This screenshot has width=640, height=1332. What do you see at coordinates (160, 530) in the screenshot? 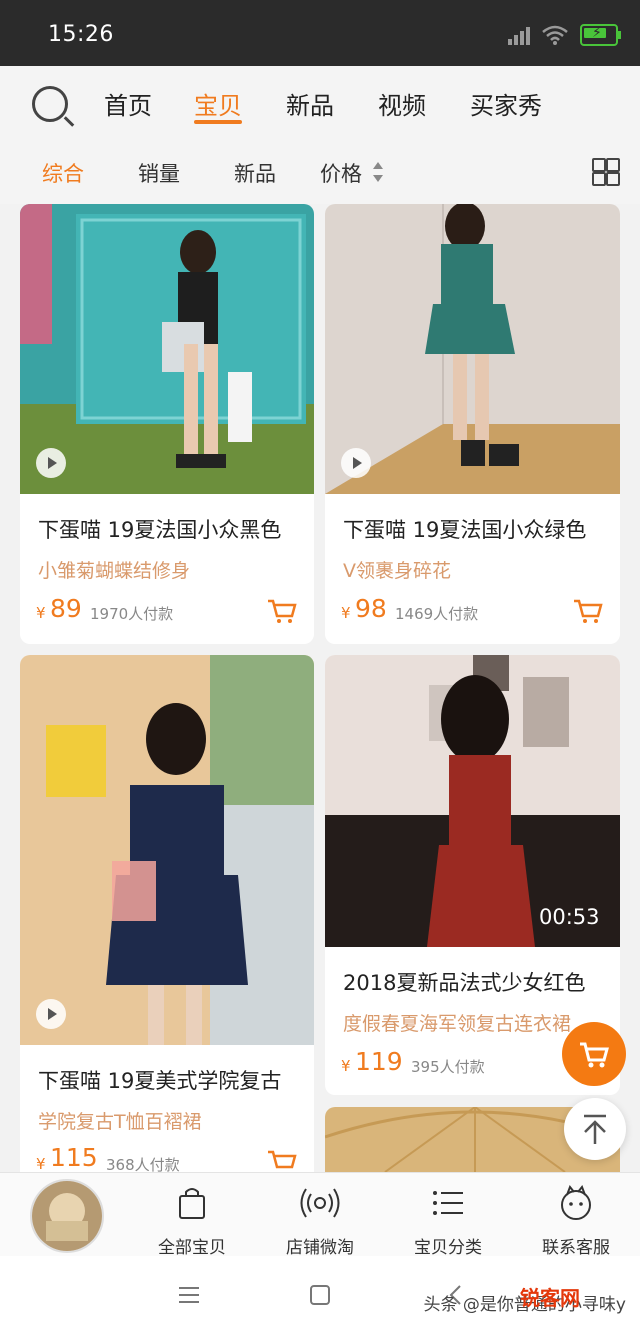
I see `product-title: 下蛋喵 19夏法国小众黑色` at bounding box center [160, 530].